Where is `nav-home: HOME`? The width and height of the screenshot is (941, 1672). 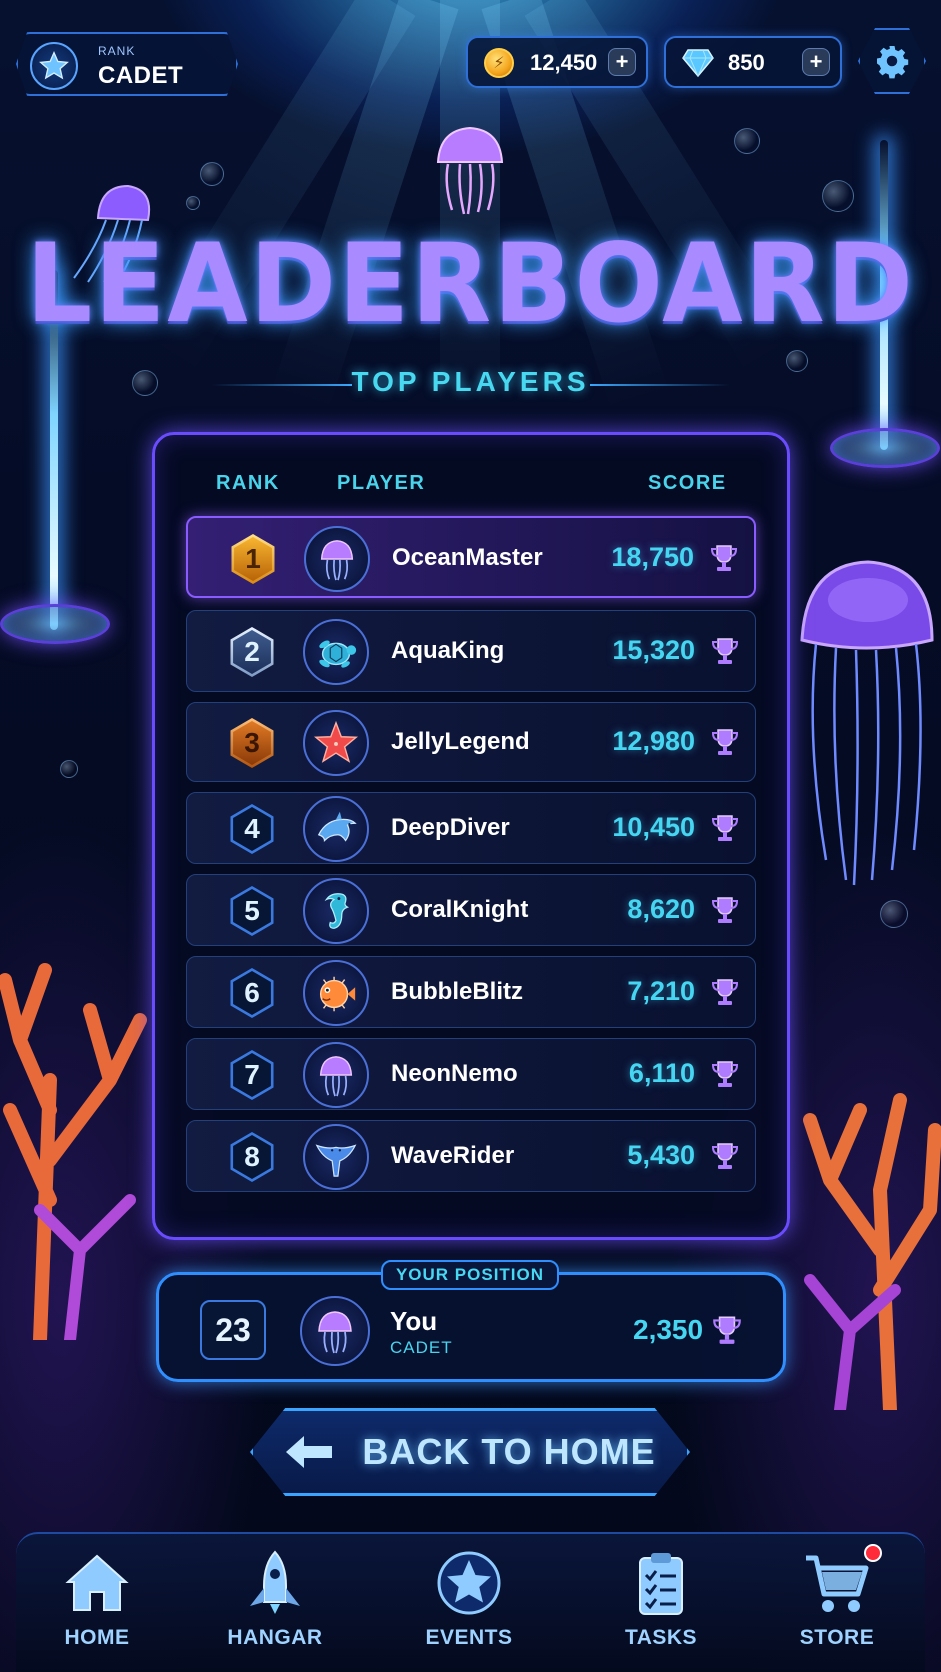
nav-home: HOME is located at coordinates (97, 1603).